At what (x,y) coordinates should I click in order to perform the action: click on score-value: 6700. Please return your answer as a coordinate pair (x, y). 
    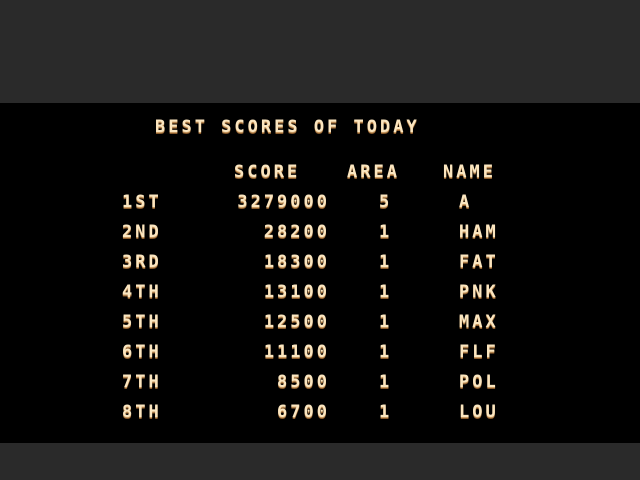
    Looking at the image, I should click on (303, 412).